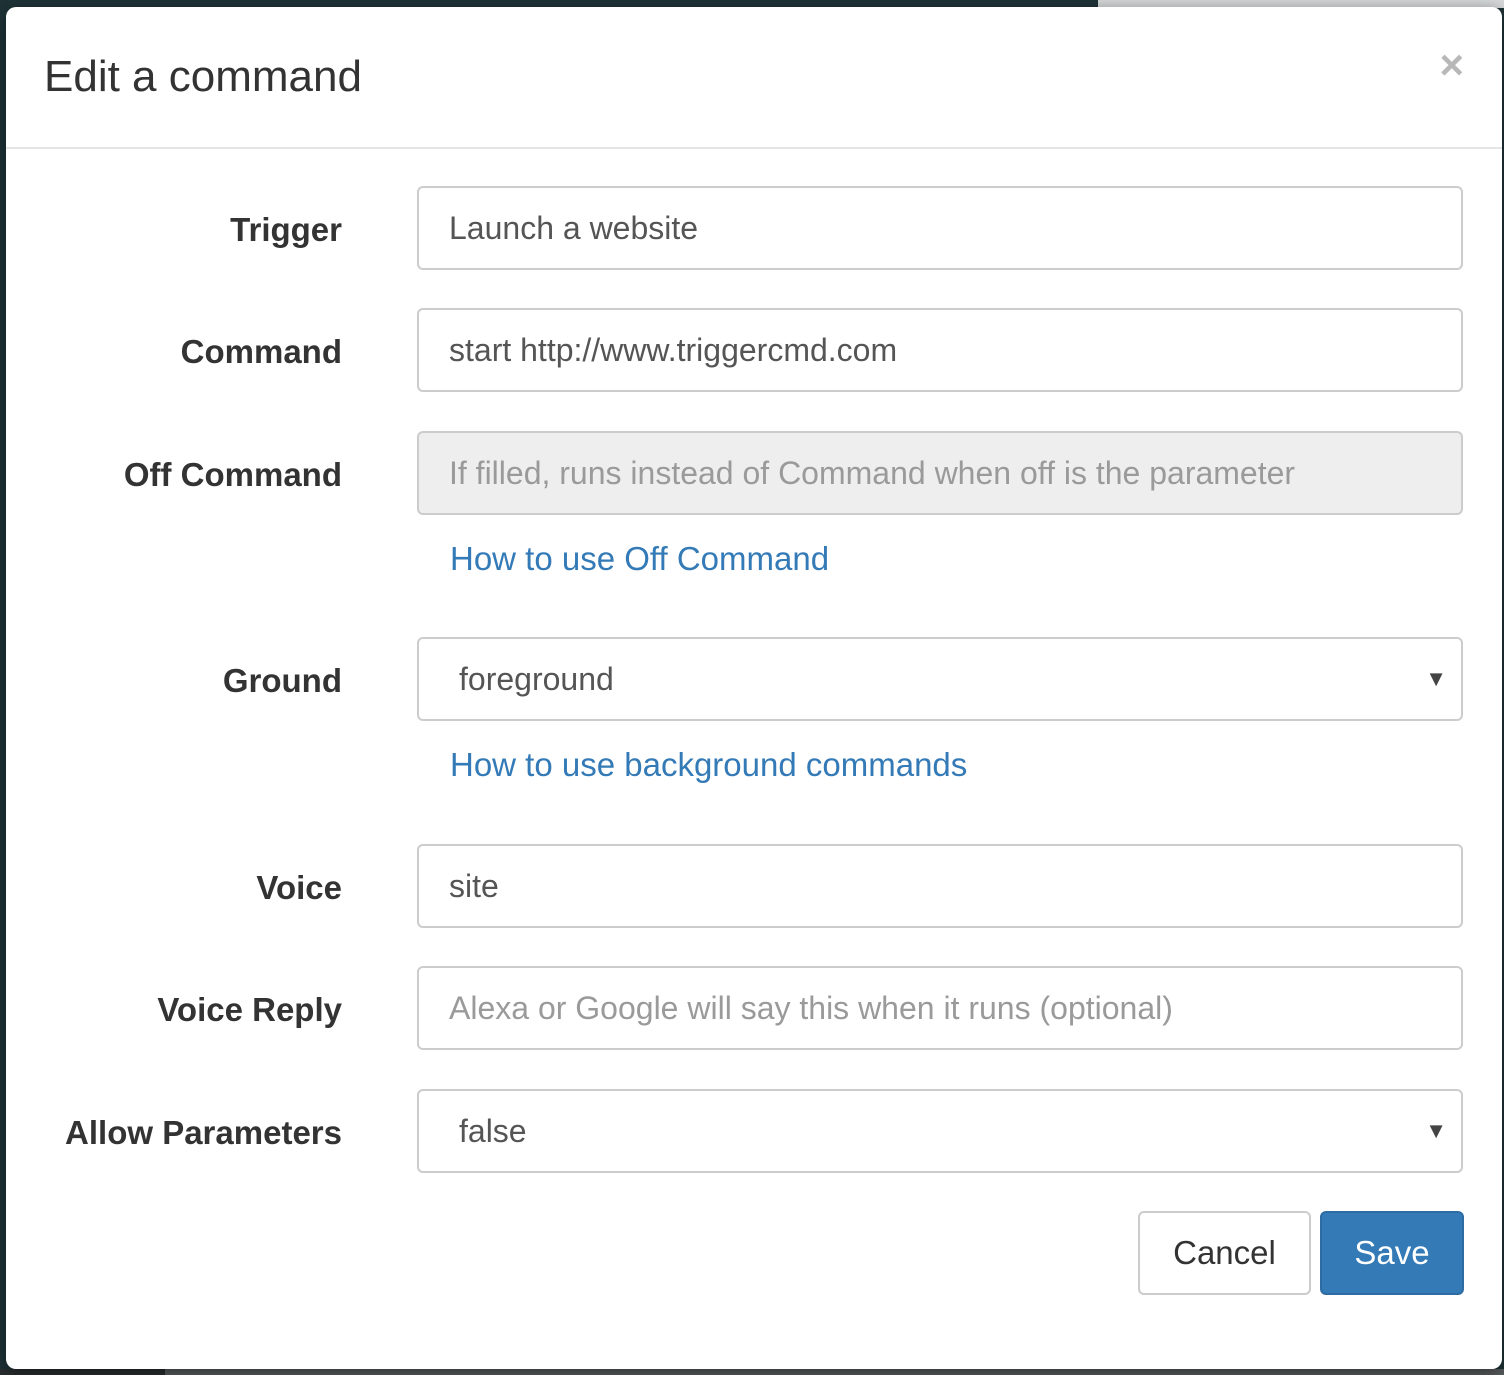 The image size is (1504, 1375). I want to click on background-commands-help-link: How to use background commands, so click(708, 765).